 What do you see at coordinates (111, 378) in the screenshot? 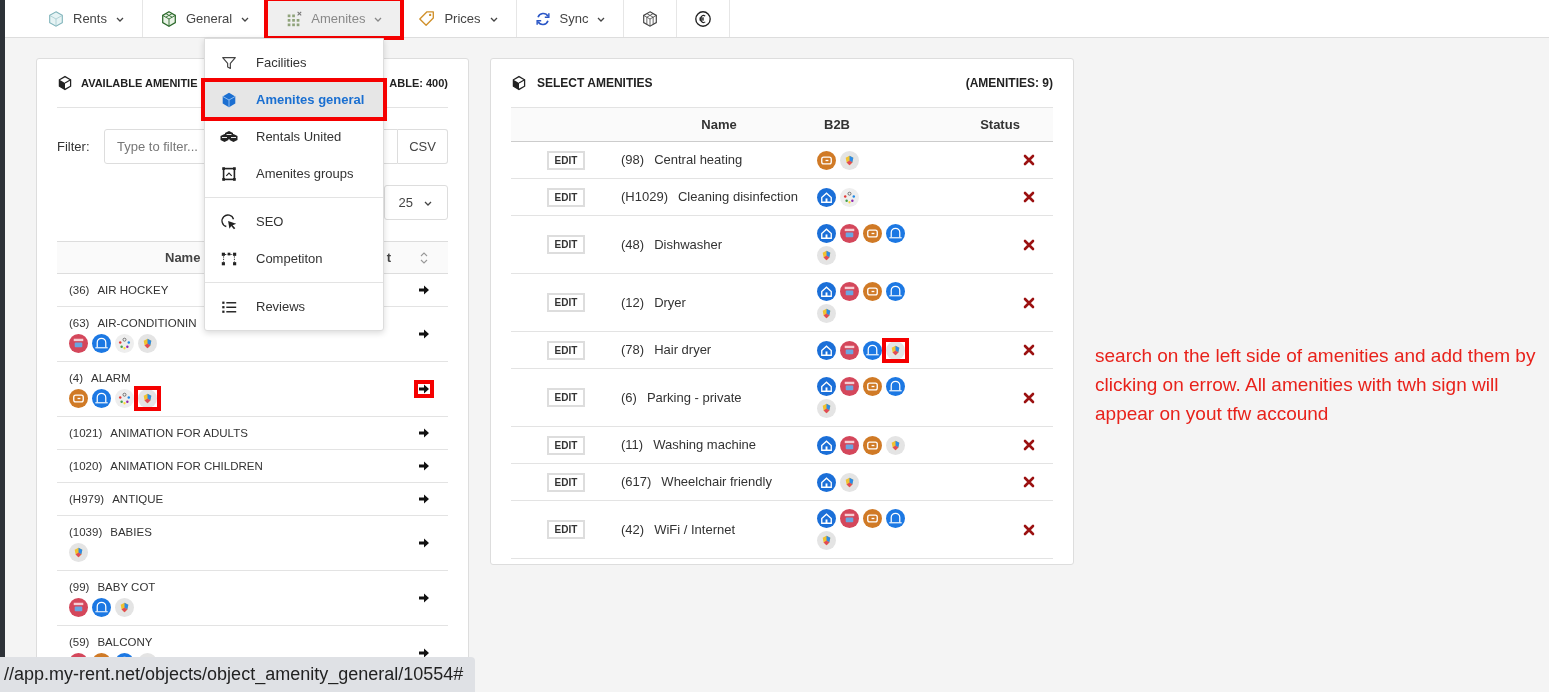
I see `amenity-name: ALARM` at bounding box center [111, 378].